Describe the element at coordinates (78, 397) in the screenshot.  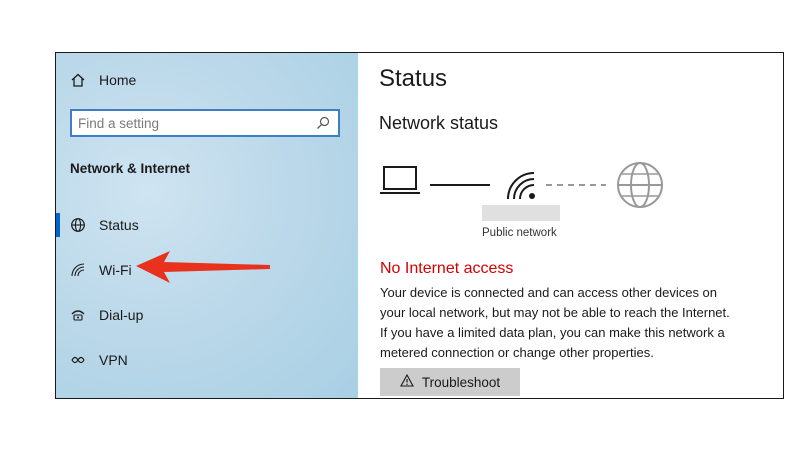
I see `ethernet-icon` at that location.